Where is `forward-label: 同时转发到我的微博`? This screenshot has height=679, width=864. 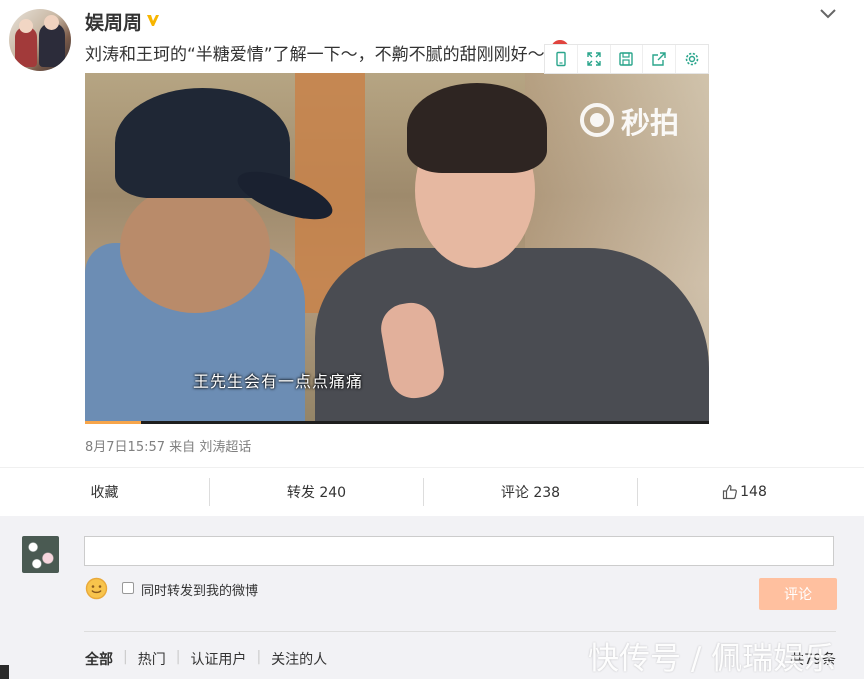
forward-label: 同时转发到我的微博 is located at coordinates (199, 589).